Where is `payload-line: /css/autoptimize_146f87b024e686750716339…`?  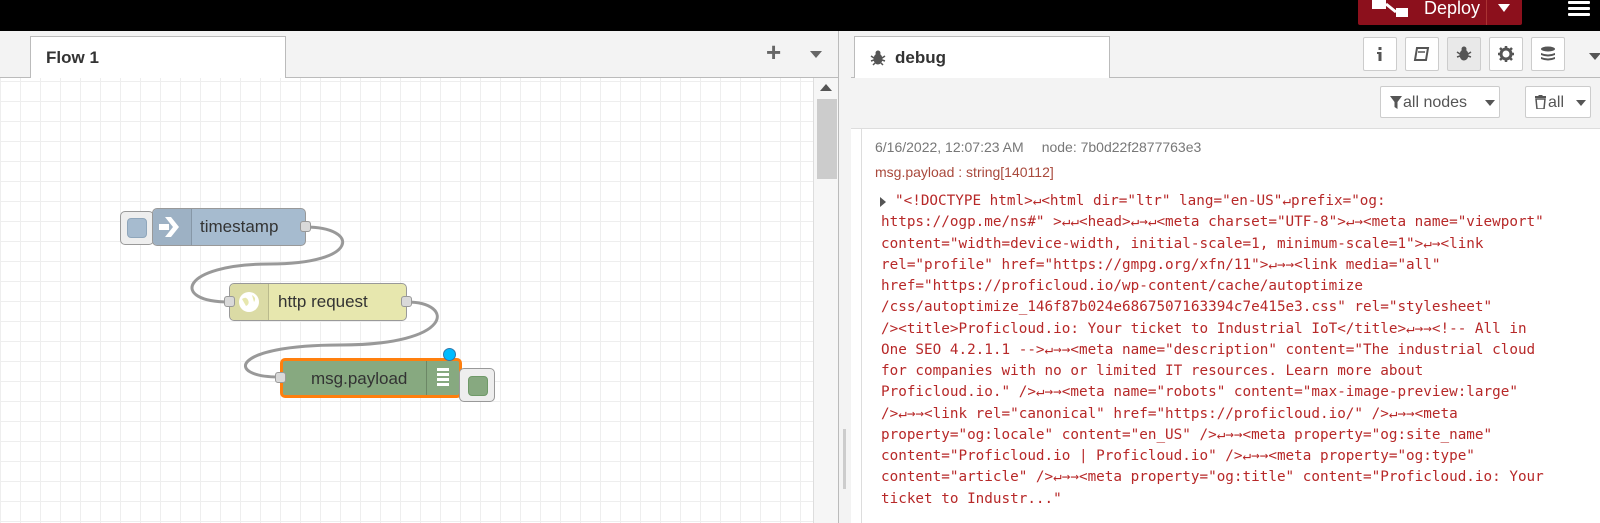 payload-line: /css/autoptimize_146f87b024e686750716339… is located at coordinates (1187, 307).